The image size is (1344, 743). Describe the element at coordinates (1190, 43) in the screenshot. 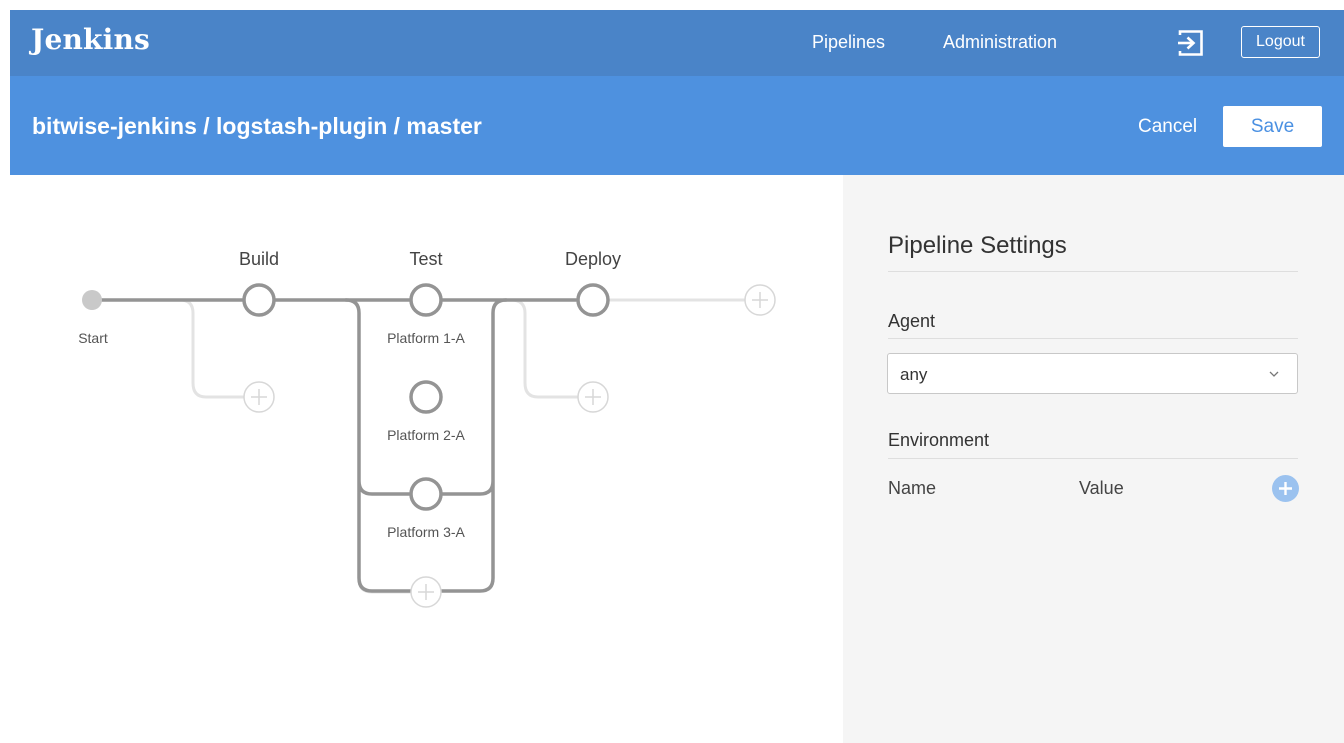

I see `login-arrow-icon` at that location.